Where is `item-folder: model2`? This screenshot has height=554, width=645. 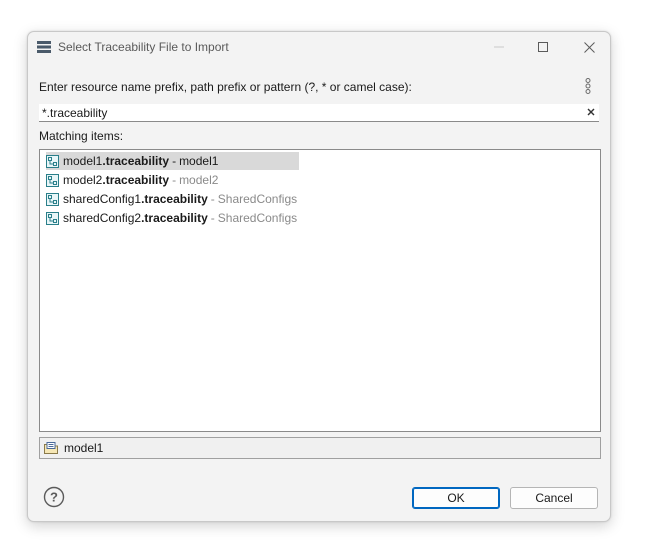 item-folder: model2 is located at coordinates (199, 180).